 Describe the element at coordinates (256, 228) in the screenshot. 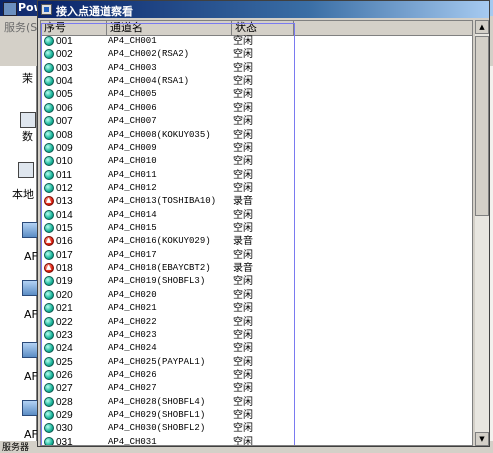

I see `table-row: 015 AP4_CH015 空闲` at that location.